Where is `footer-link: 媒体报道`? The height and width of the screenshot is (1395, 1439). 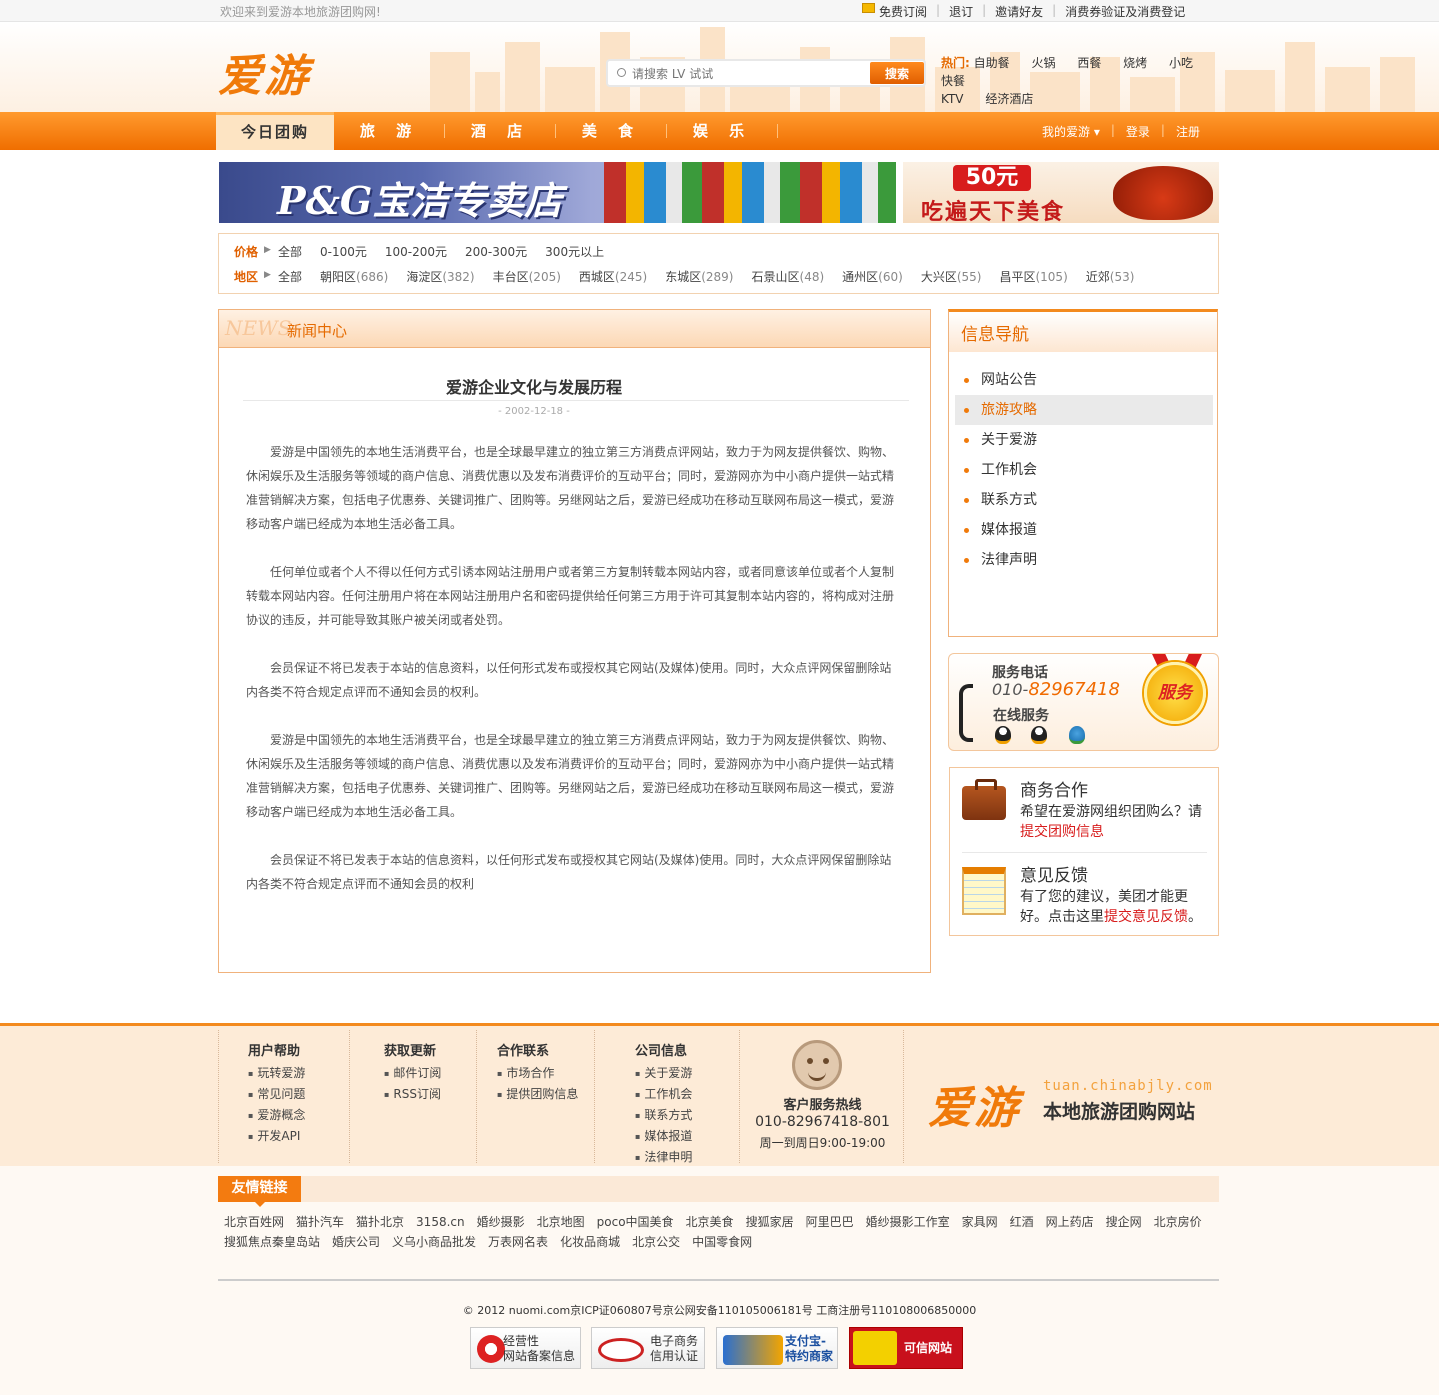 footer-link: 媒体报道 is located at coordinates (687, 1136).